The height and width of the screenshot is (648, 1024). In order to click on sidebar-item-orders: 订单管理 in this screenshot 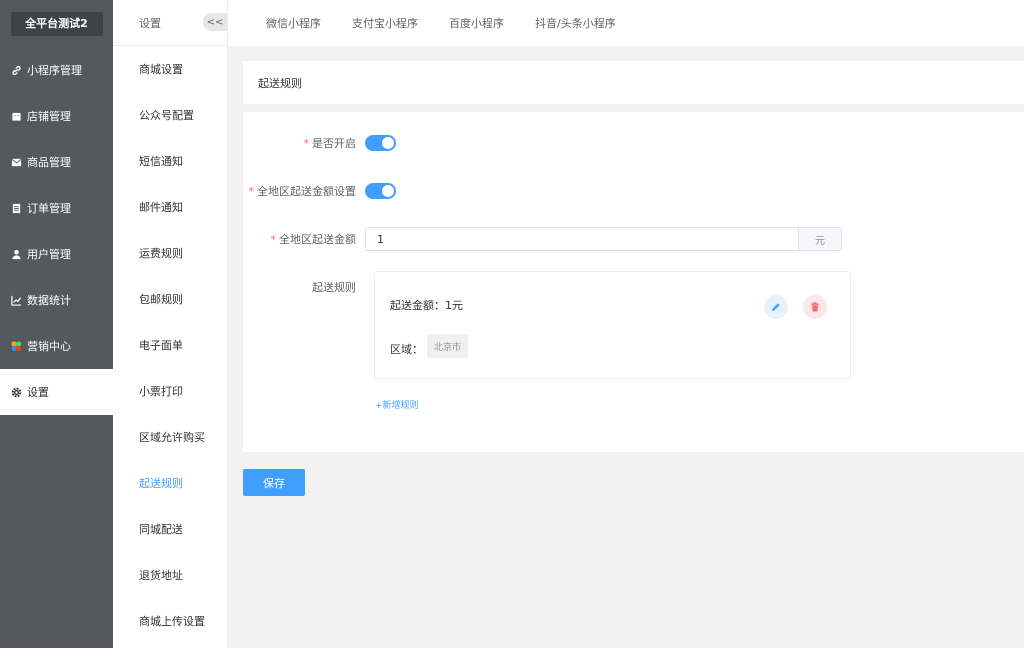, I will do `click(56, 208)`.